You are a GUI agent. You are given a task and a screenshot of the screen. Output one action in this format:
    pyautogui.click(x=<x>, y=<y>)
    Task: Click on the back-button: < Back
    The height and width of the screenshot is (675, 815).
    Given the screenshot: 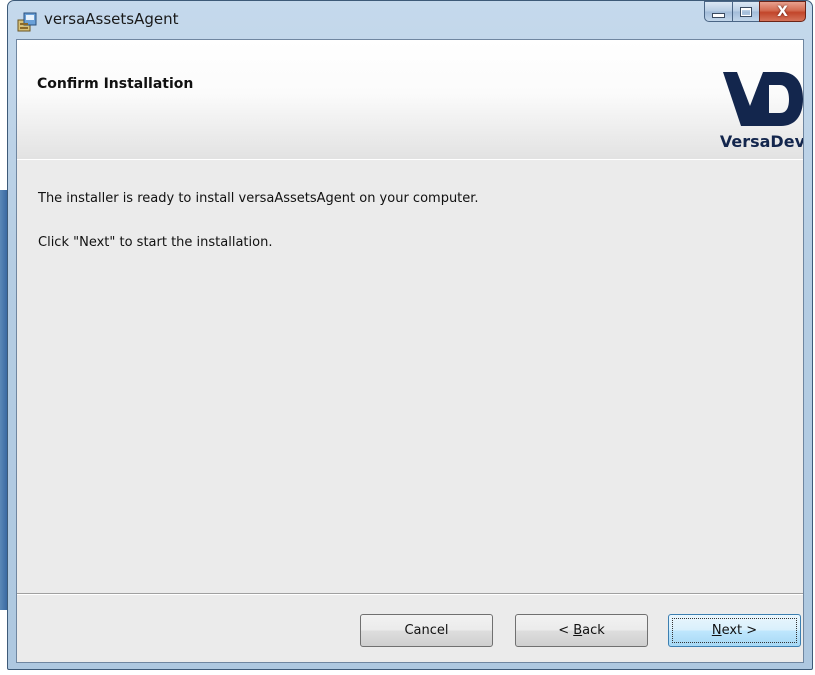 What is the action you would take?
    pyautogui.click(x=581, y=630)
    